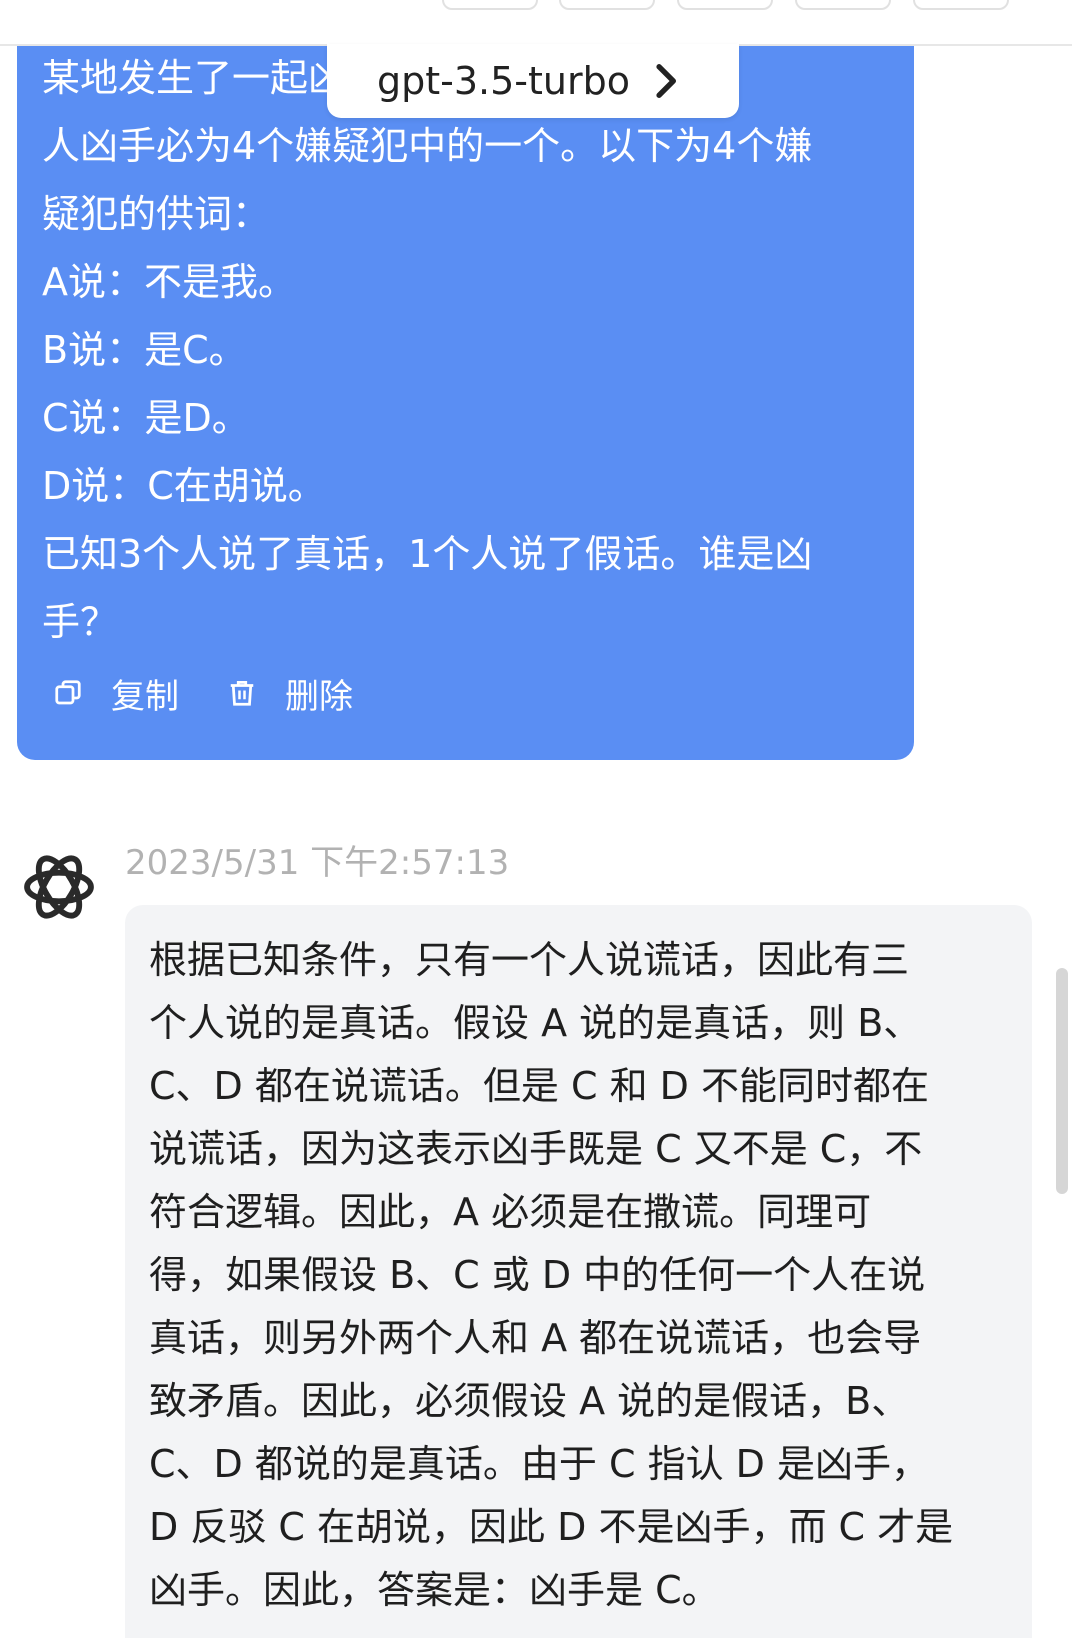  Describe the element at coordinates (169, 282) in the screenshot. I see `message-line: A说：不是我。` at that location.